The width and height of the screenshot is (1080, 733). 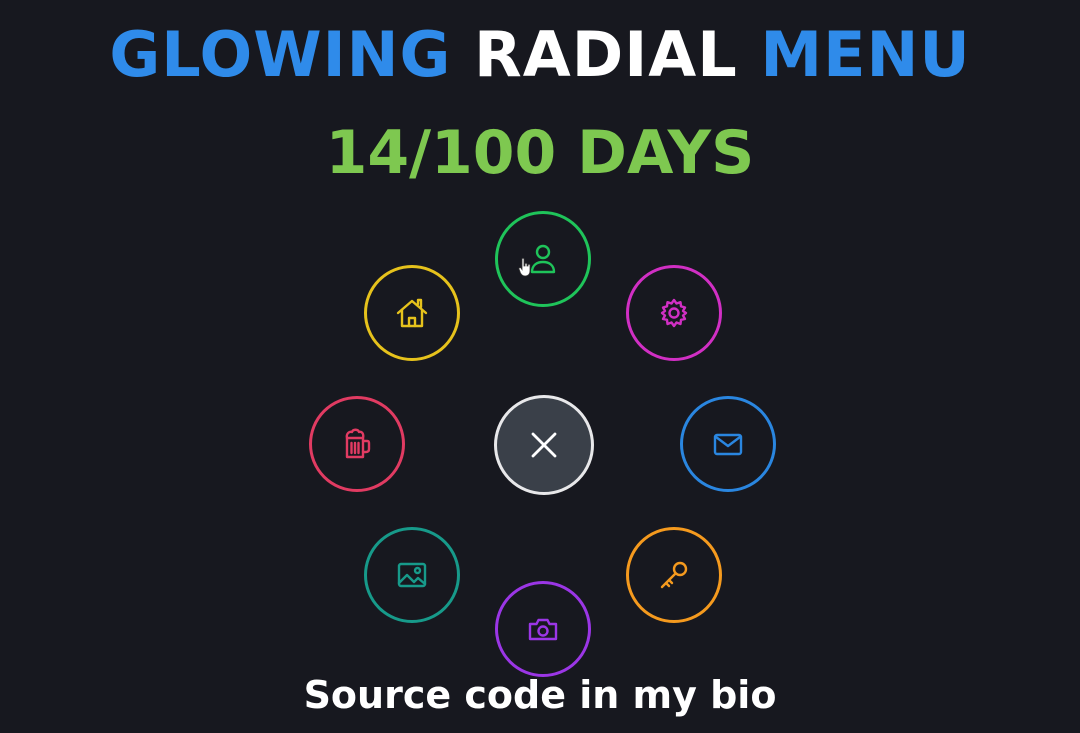 I want to click on gear-icon, so click(x=674, y=313).